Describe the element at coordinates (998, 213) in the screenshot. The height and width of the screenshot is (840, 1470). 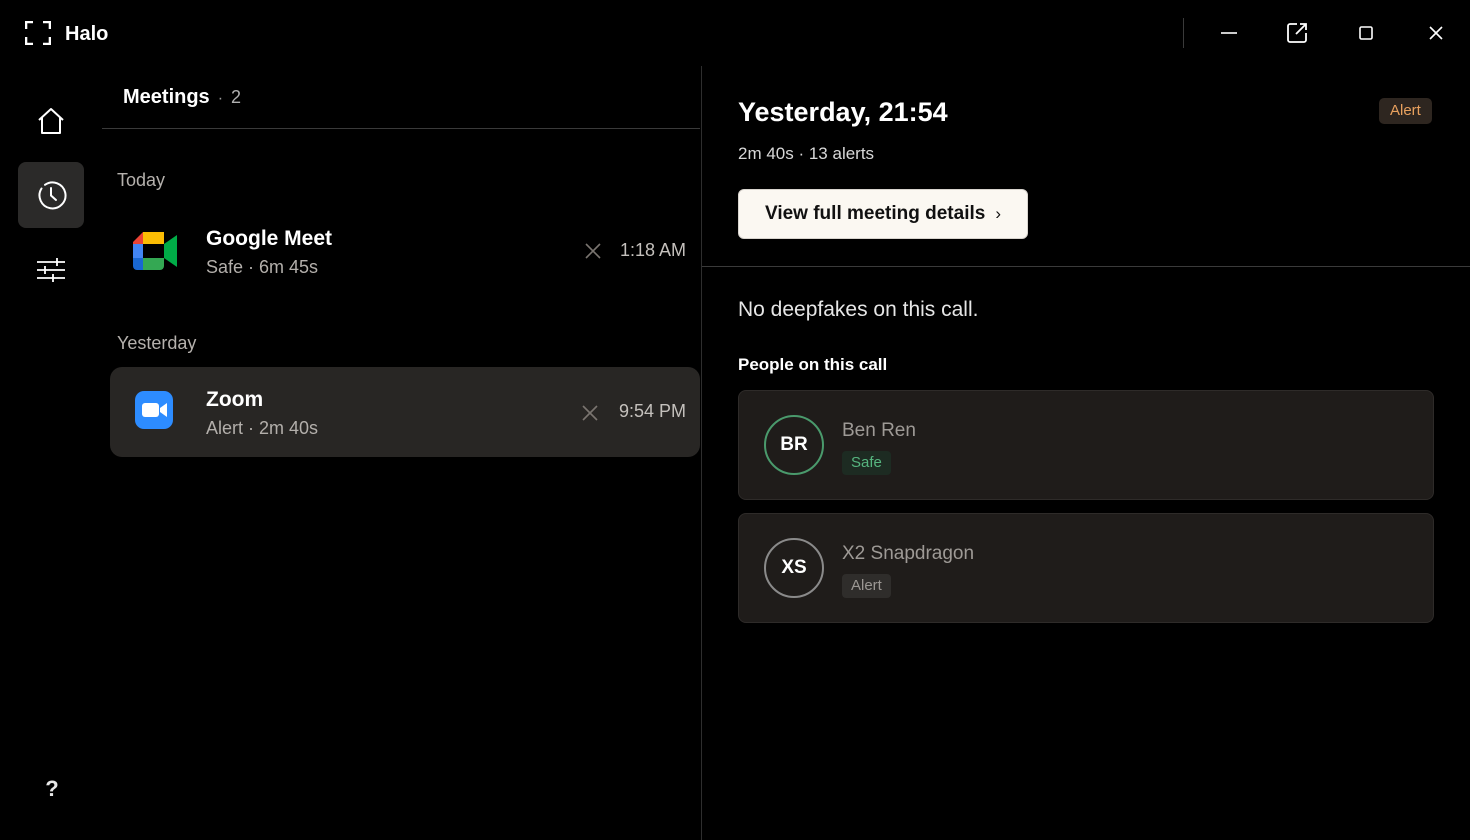
I see `chevron-right-icon: ›` at that location.